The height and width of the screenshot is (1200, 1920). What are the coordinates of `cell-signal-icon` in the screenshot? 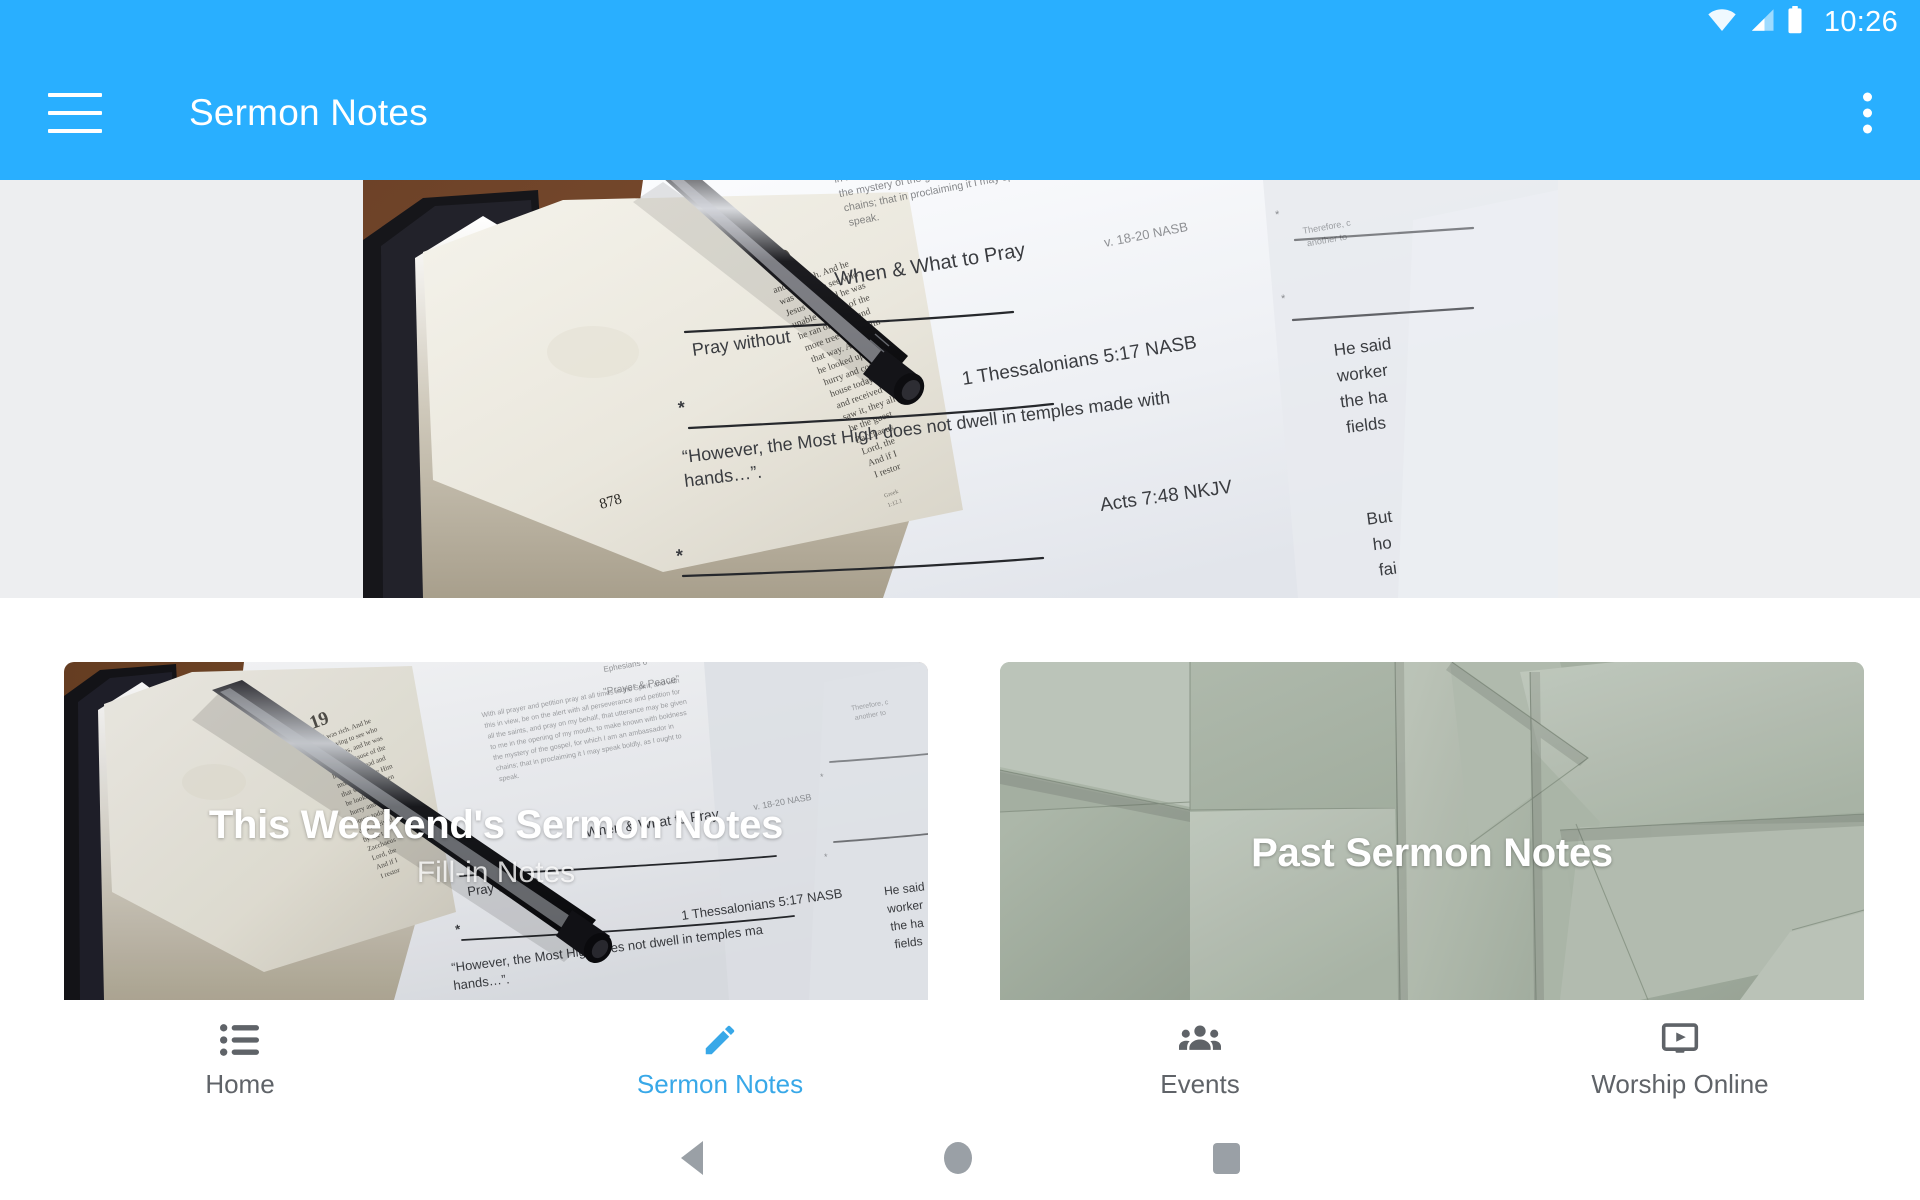 It's located at (1761, 22).